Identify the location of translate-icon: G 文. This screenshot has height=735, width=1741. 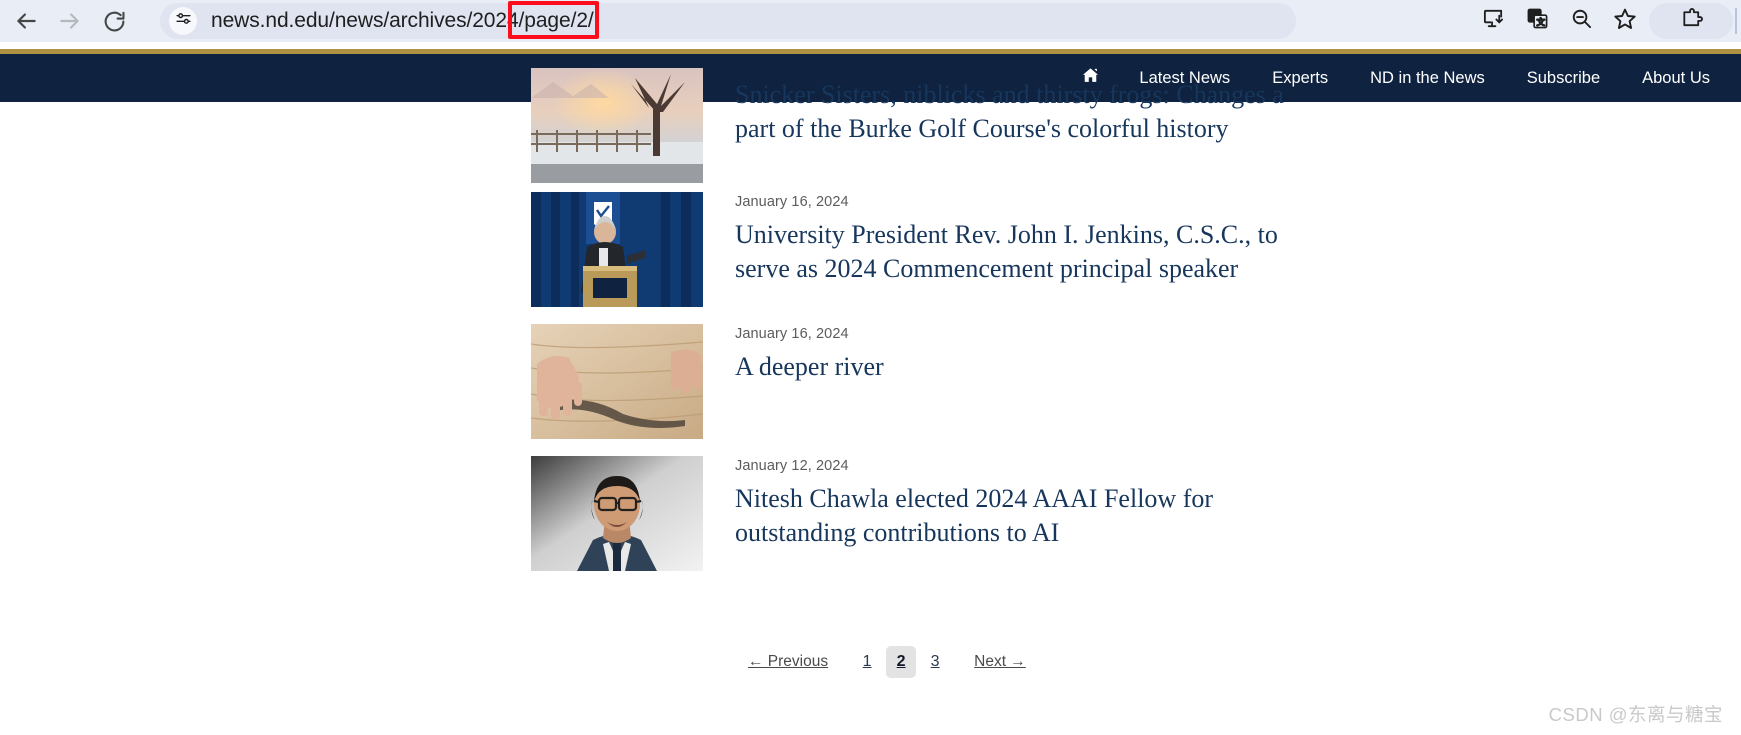
(1537, 21).